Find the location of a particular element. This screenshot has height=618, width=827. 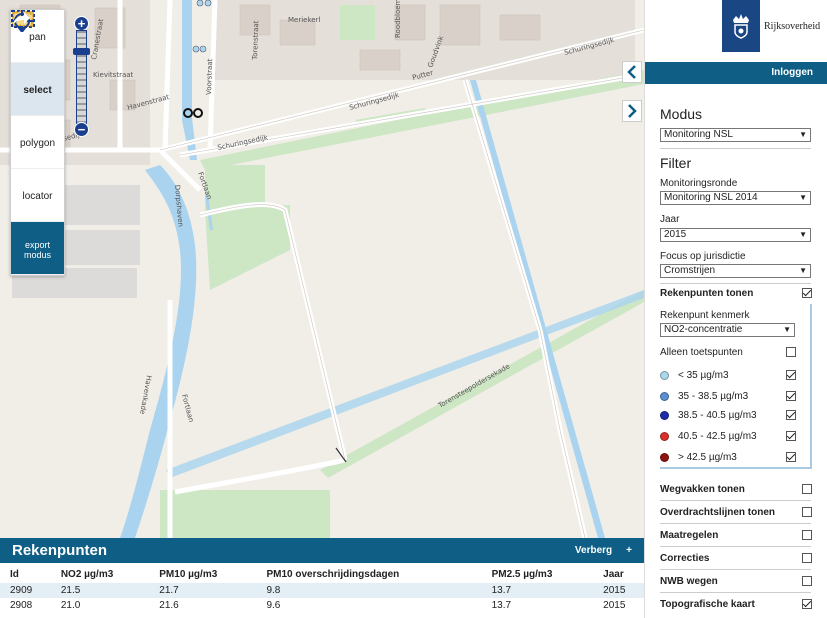

row-label: Correcties is located at coordinates (685, 558).